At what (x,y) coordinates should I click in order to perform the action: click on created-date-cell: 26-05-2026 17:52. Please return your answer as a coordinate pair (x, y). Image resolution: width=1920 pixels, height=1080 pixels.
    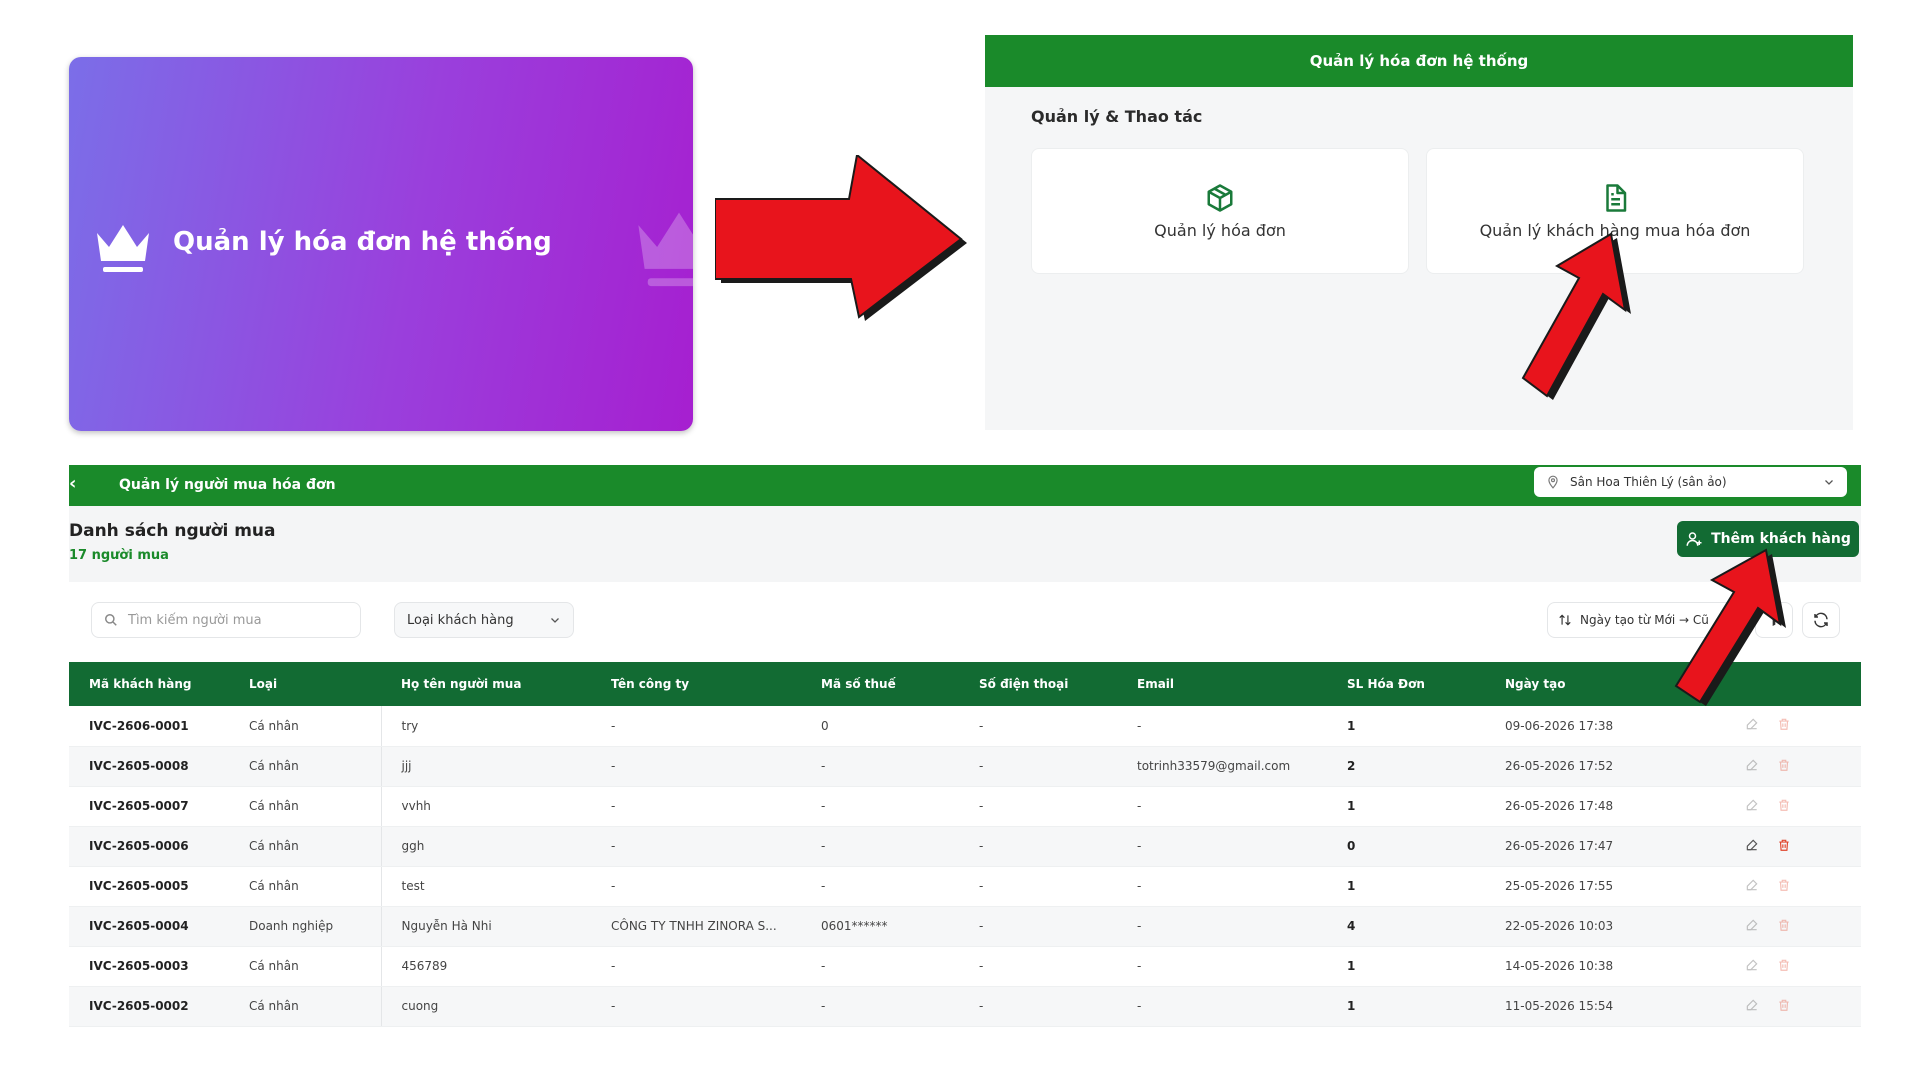
    Looking at the image, I should click on (1605, 766).